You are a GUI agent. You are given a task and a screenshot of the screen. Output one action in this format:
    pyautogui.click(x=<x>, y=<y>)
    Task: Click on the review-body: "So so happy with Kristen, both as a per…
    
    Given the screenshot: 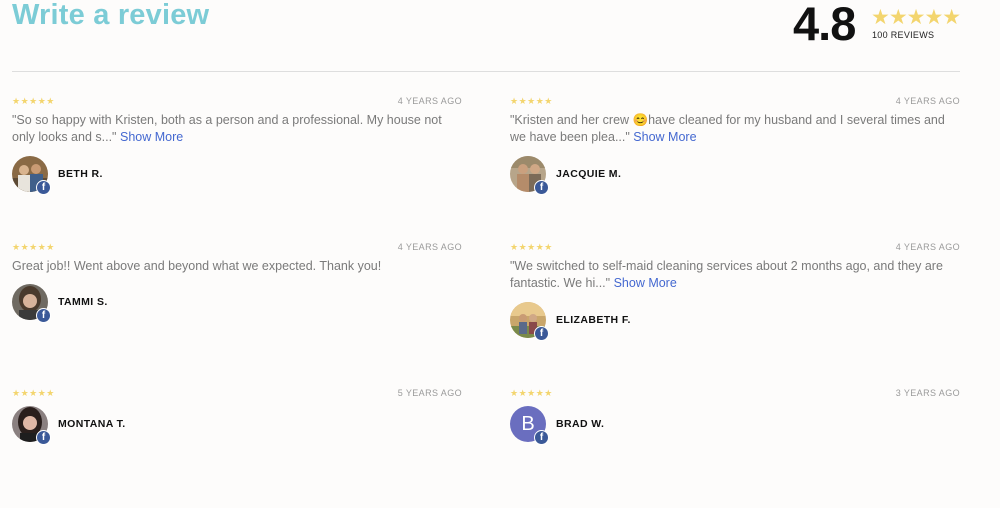 What is the action you would take?
    pyautogui.click(x=227, y=128)
    